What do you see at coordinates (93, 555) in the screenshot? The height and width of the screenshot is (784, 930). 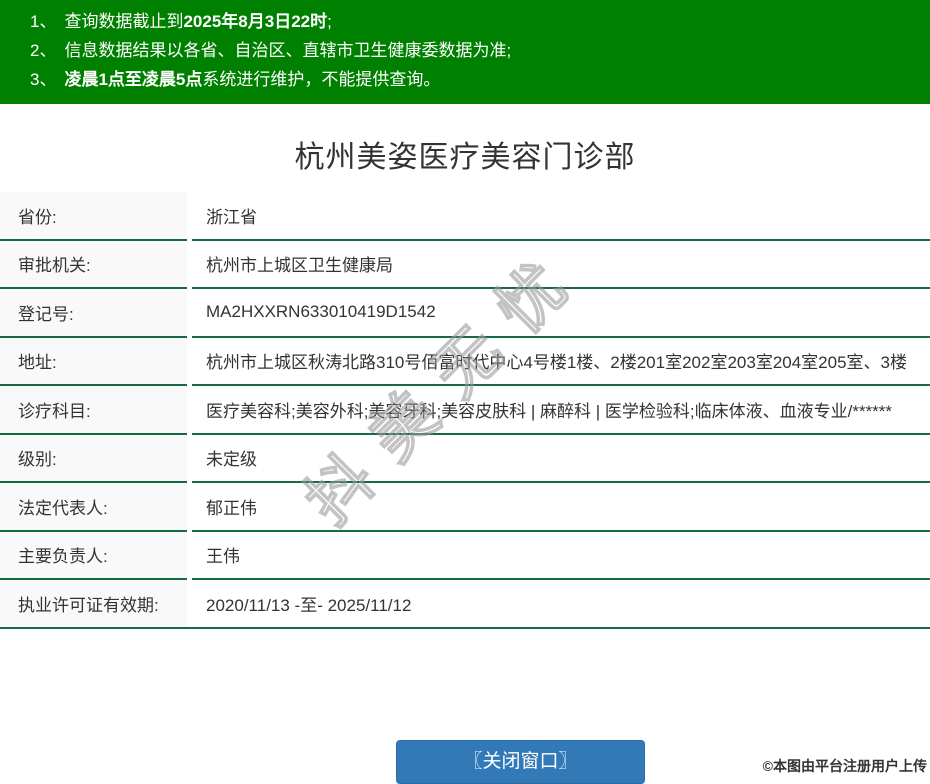 I see `field-label: 主要负责人:` at bounding box center [93, 555].